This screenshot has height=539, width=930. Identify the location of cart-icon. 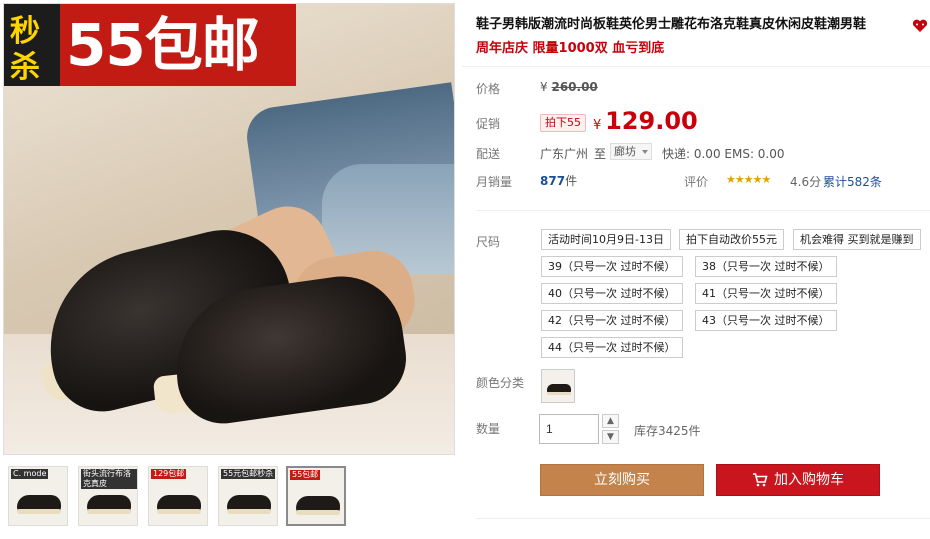
(760, 480).